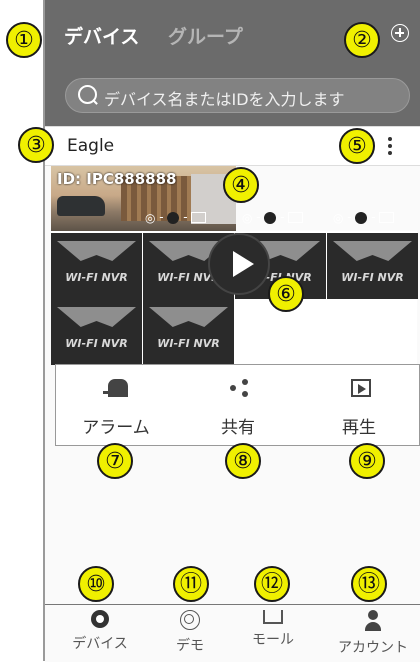  Describe the element at coordinates (390, 147) in the screenshot. I see `more-options-icon` at that location.